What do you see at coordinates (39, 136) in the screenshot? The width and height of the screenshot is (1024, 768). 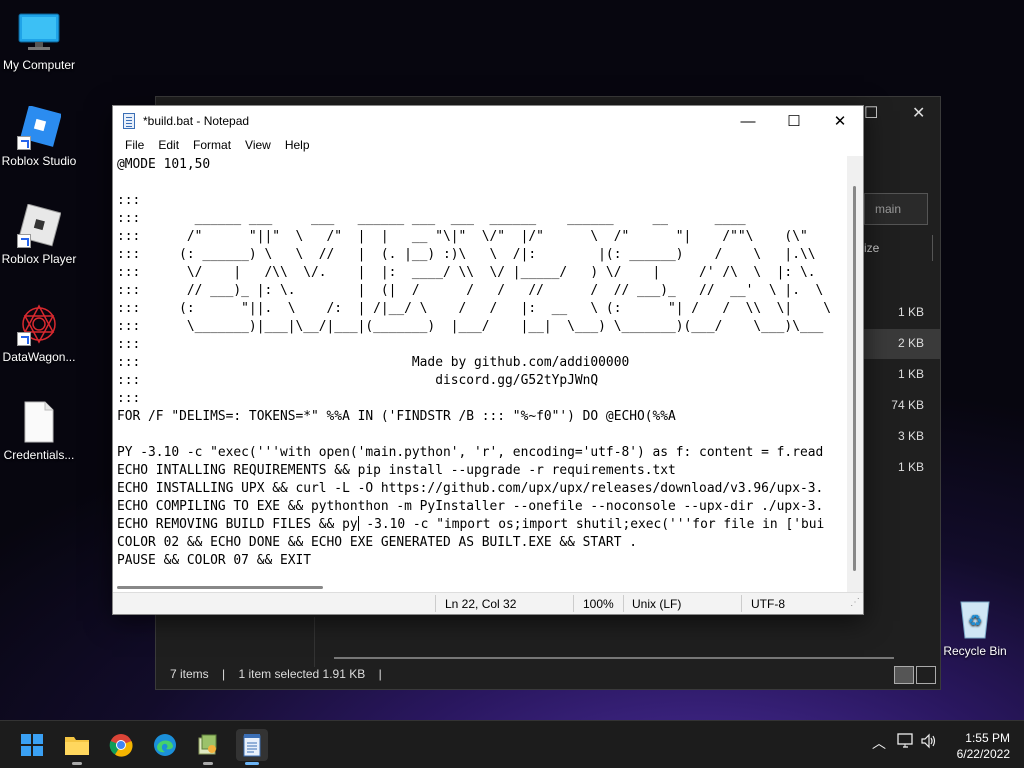 I see `desktop-icon-roblox-studio: Roblox Studio` at bounding box center [39, 136].